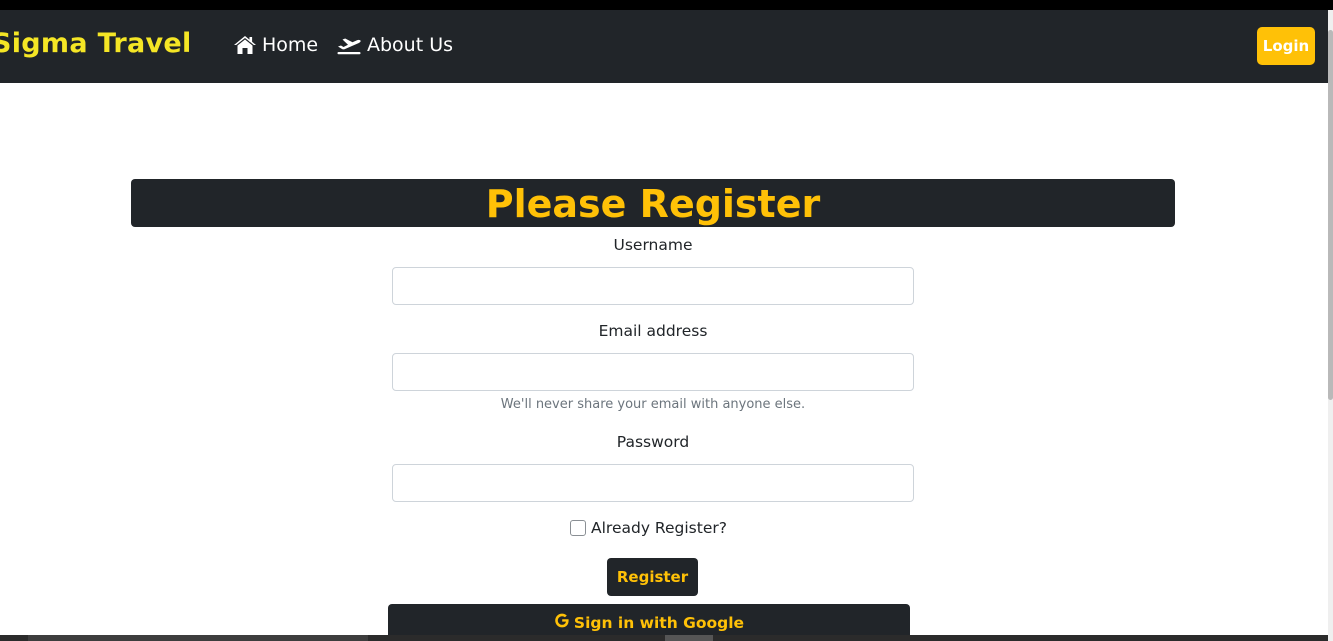 The height and width of the screenshot is (641, 1333). What do you see at coordinates (290, 45) in the screenshot?
I see `nav-link-home-label: Home` at bounding box center [290, 45].